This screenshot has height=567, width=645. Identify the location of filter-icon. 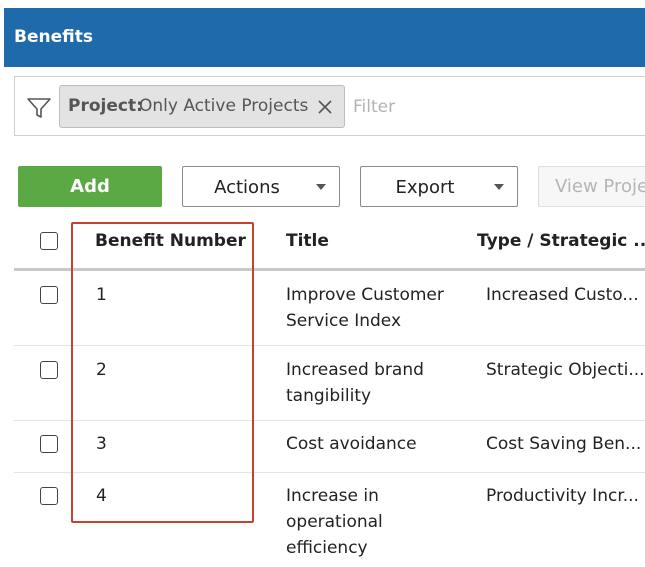
(39, 108).